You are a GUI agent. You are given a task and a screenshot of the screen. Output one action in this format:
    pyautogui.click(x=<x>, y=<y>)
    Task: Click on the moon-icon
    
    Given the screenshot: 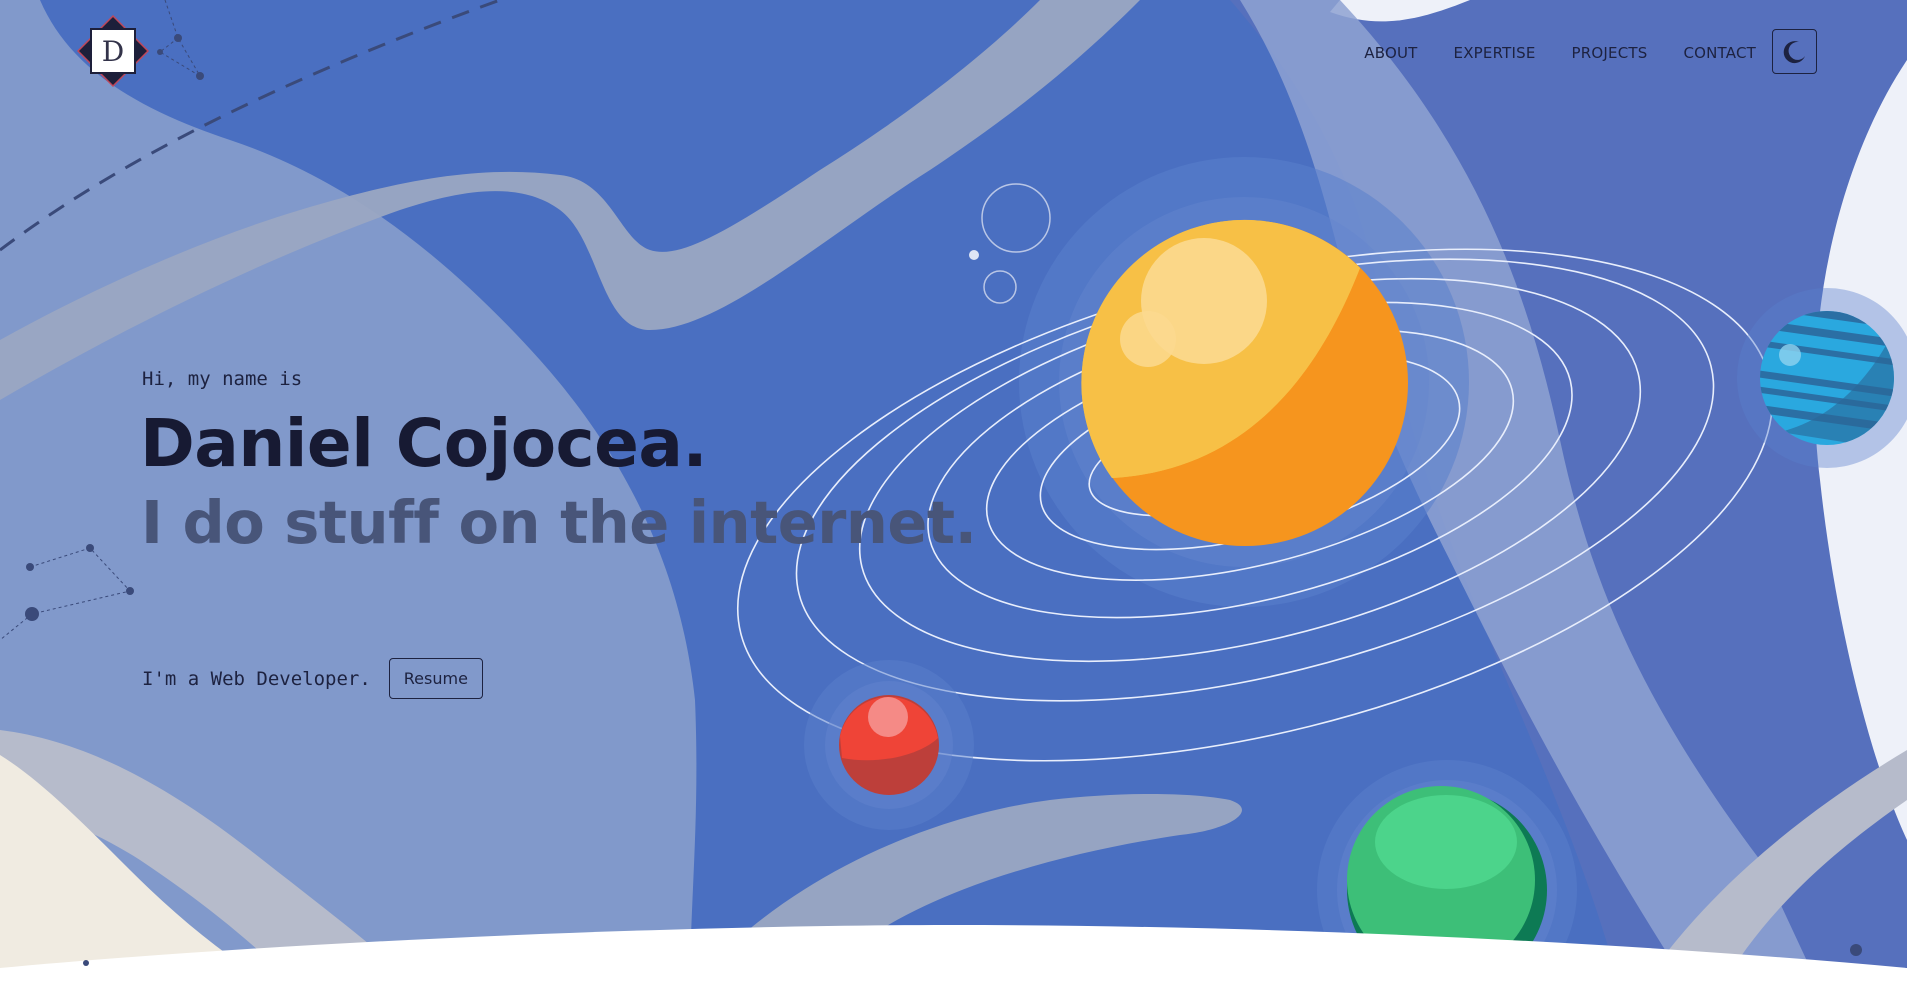 What is the action you would take?
    pyautogui.click(x=1794, y=51)
    